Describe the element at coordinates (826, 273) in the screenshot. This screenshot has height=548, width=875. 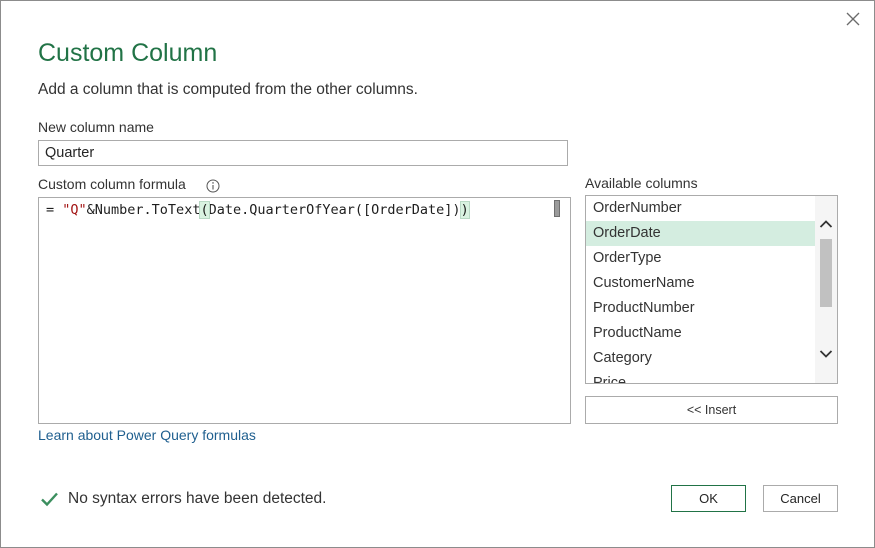
I see `scroll-thumb` at that location.